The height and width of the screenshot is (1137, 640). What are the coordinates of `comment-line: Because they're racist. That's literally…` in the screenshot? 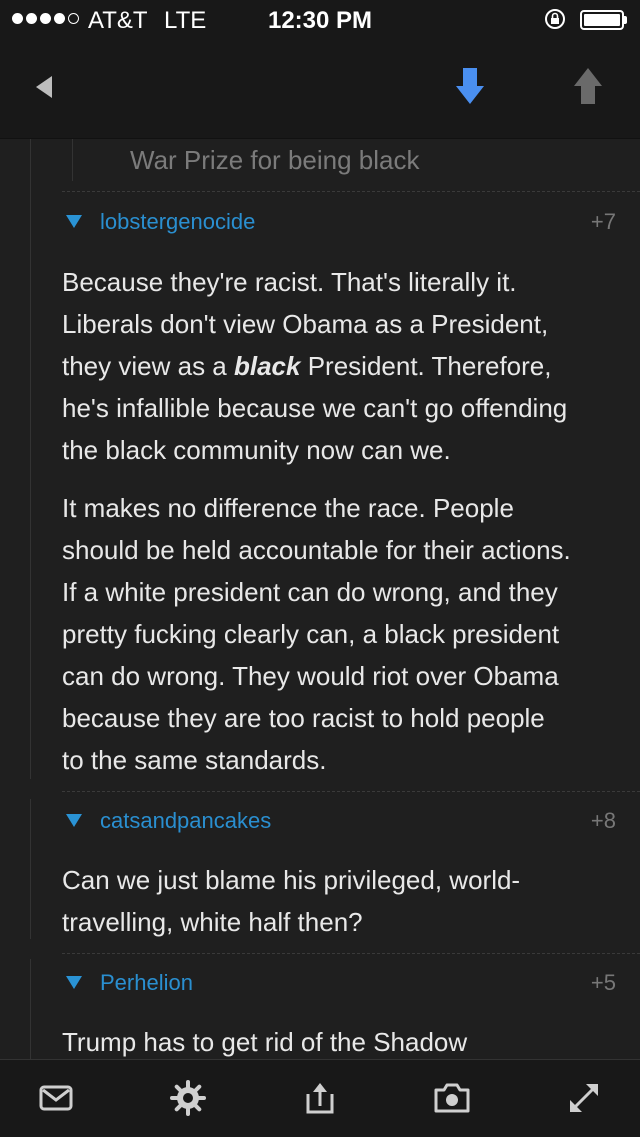 It's located at (289, 282).